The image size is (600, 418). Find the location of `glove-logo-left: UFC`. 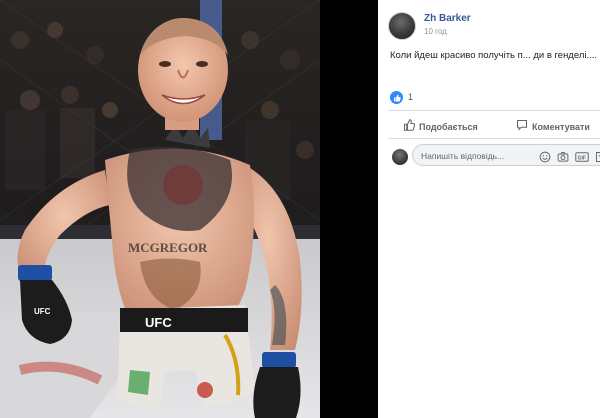

glove-logo-left: UFC is located at coordinates (42, 311).